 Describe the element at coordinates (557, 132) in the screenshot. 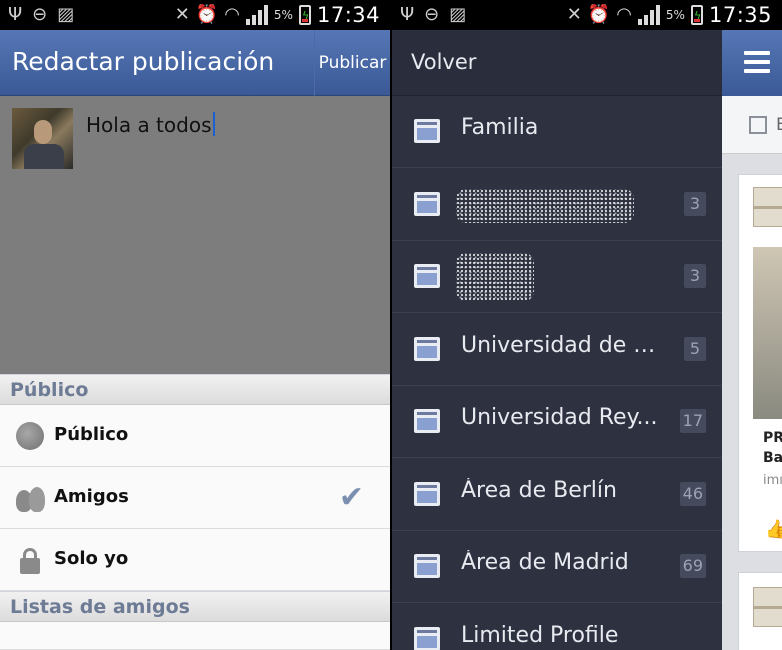

I see `group-item: Familia` at that location.